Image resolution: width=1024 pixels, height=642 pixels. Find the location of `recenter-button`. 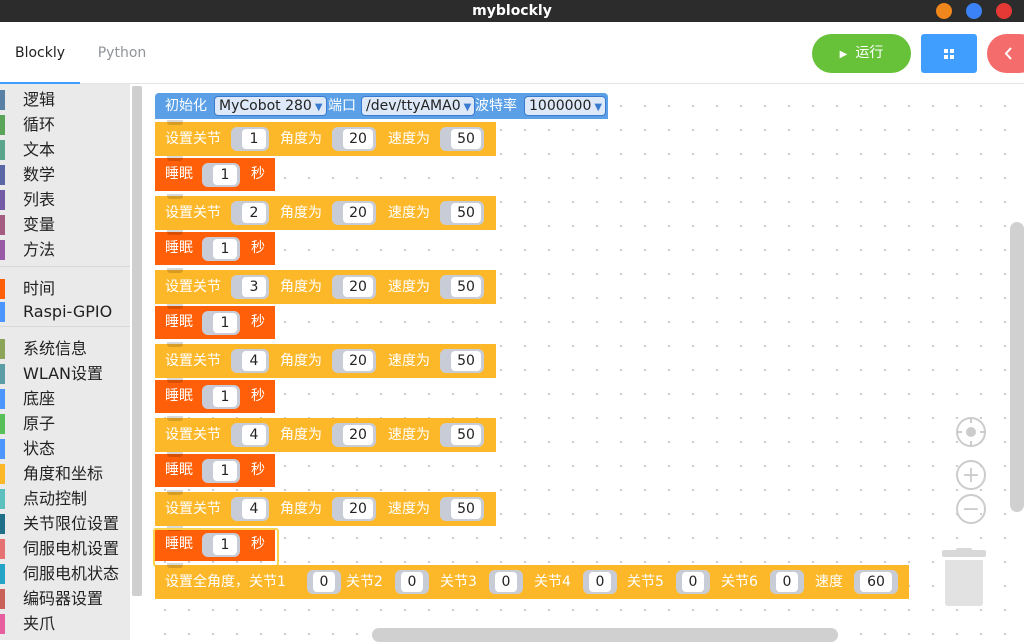

recenter-button is located at coordinates (971, 432).